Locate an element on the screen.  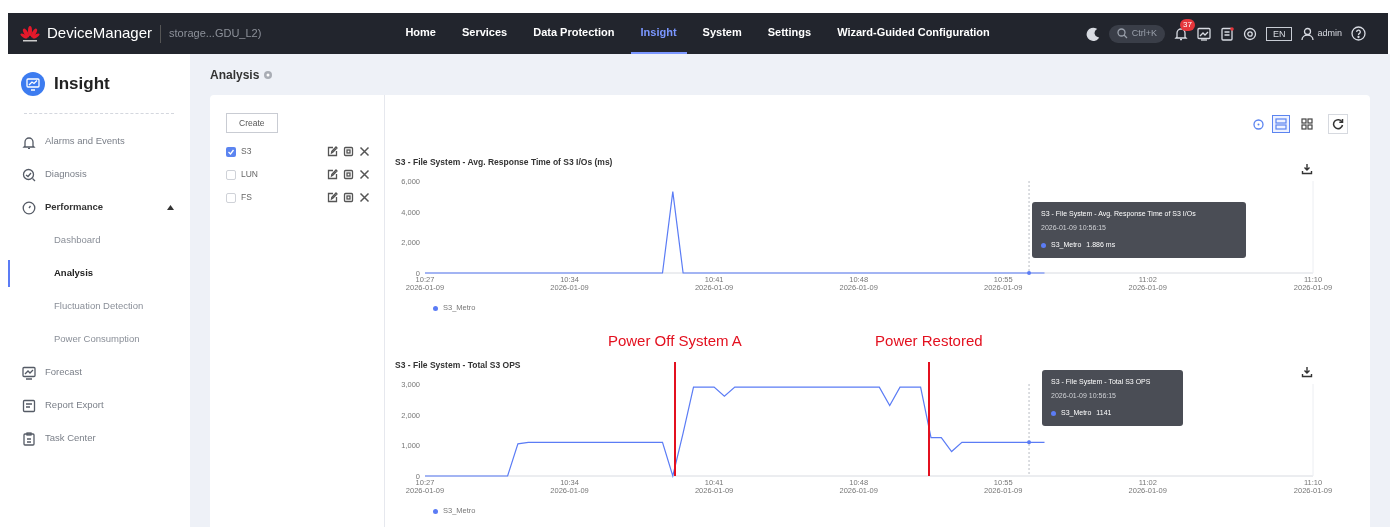
language-button: EN is located at coordinates (1279, 33).